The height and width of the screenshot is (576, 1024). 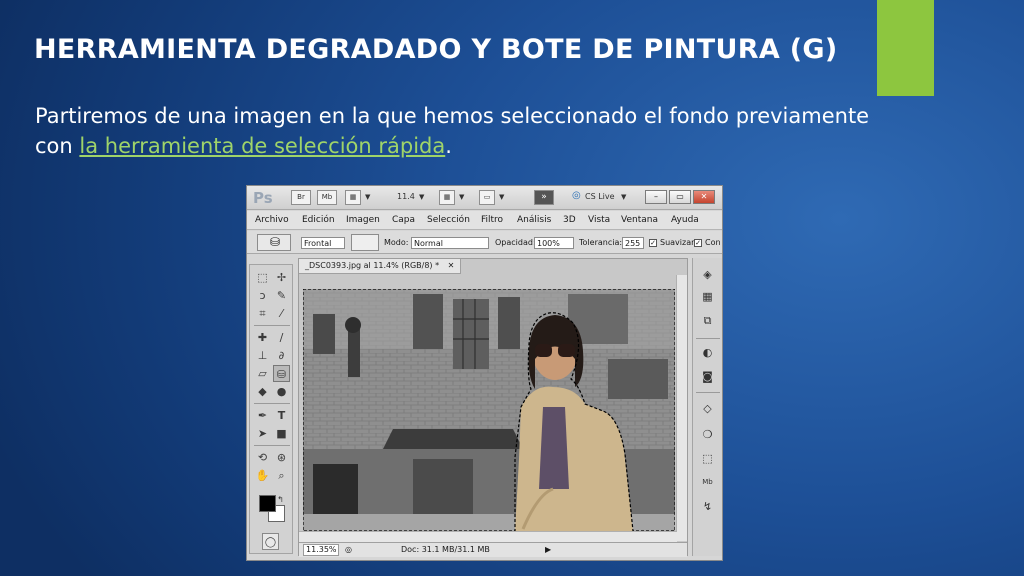 I want to click on view-extras-dropdown-icon: ▼, so click(x=367, y=197).